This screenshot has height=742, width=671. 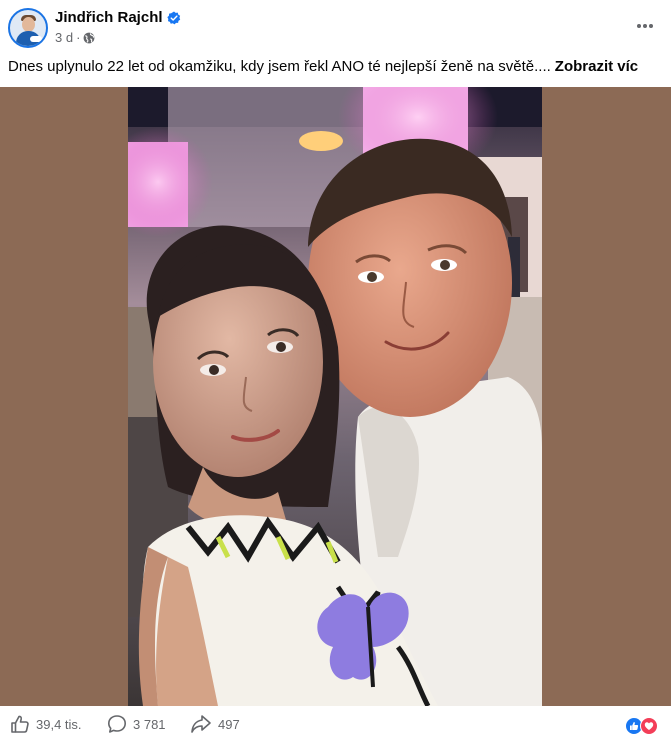 I want to click on like-button: 39,4 tis., so click(x=46, y=724).